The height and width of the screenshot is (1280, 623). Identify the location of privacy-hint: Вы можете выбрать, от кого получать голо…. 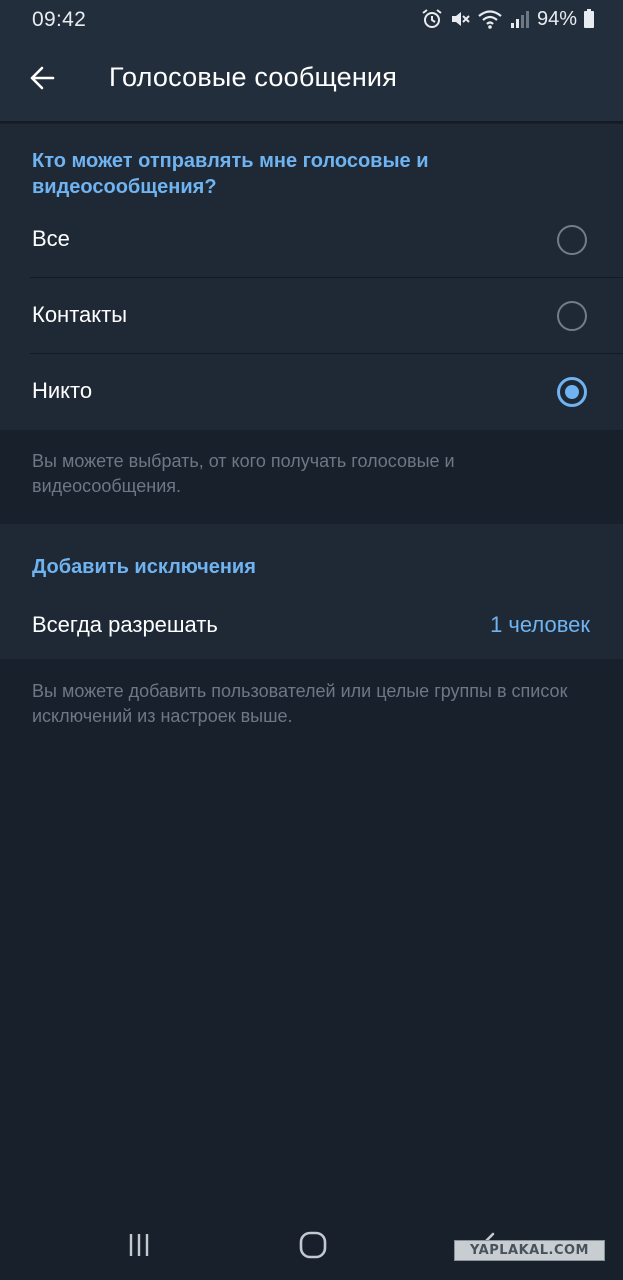
(243, 473).